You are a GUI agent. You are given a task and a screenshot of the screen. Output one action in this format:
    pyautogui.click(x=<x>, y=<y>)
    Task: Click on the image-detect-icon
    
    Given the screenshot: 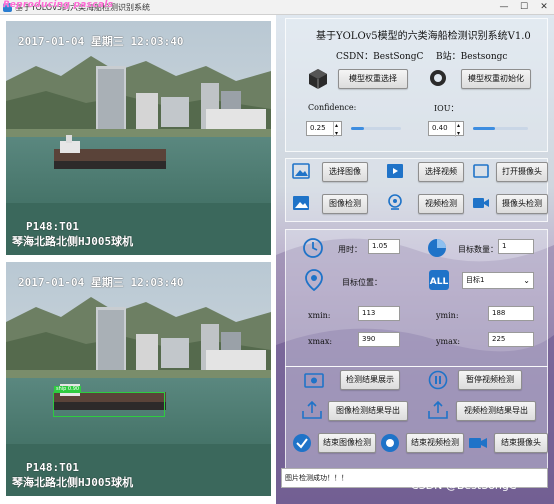 What is the action you would take?
    pyautogui.click(x=301, y=203)
    